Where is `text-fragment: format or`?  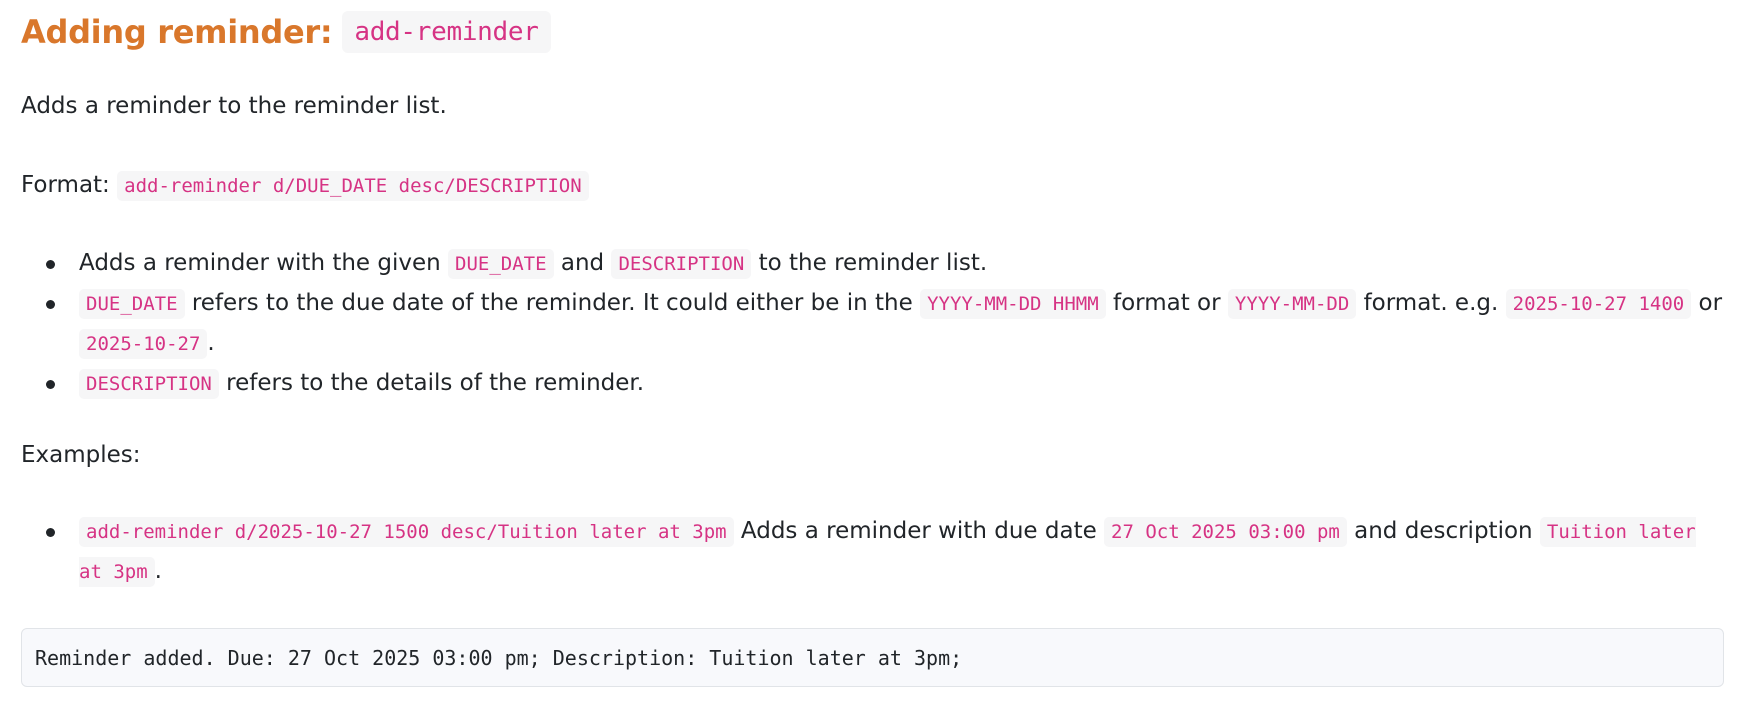 text-fragment: format or is located at coordinates (1166, 303).